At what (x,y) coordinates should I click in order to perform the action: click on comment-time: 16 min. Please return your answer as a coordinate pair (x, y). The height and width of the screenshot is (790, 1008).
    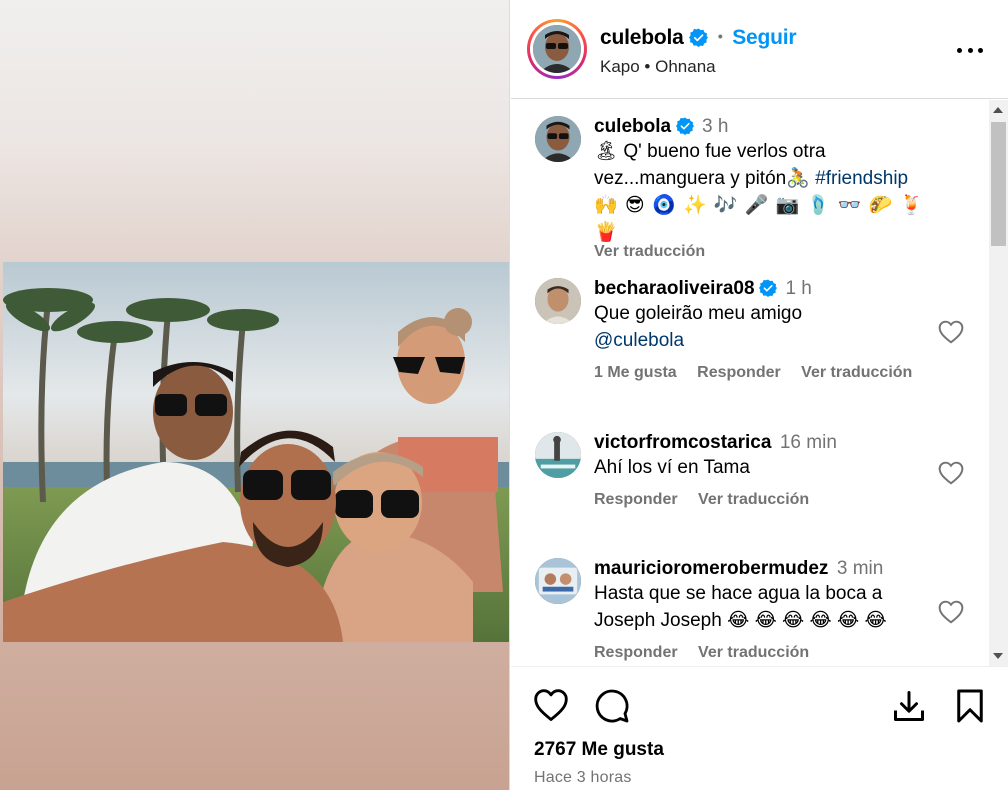
    Looking at the image, I should click on (808, 442).